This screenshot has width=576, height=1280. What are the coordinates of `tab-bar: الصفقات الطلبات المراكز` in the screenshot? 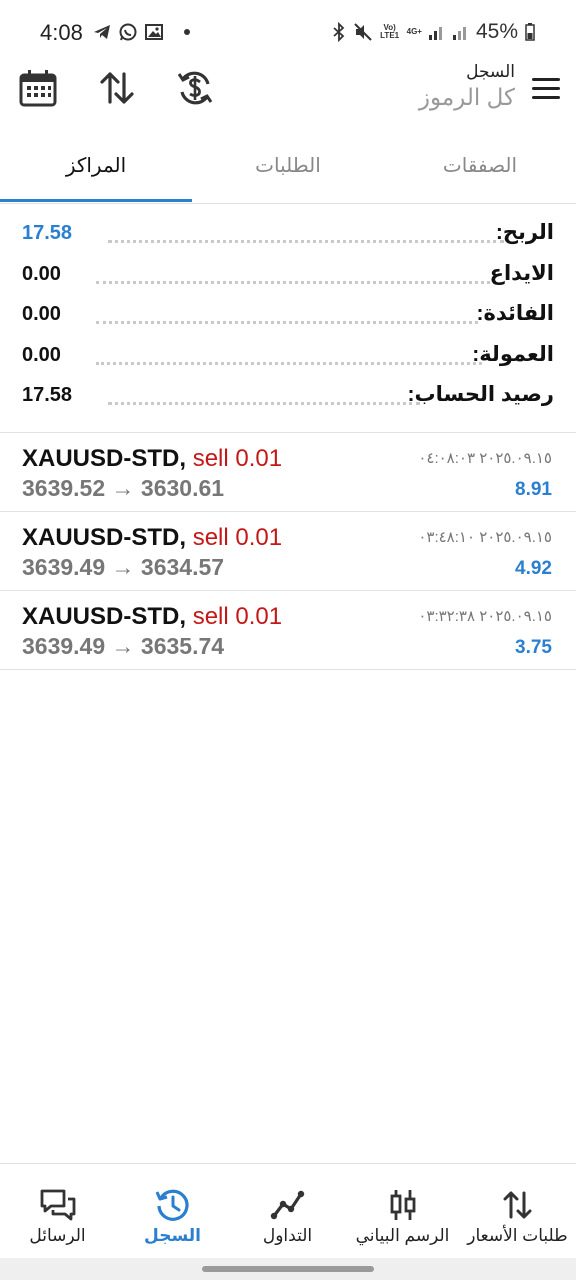 It's located at (288, 172).